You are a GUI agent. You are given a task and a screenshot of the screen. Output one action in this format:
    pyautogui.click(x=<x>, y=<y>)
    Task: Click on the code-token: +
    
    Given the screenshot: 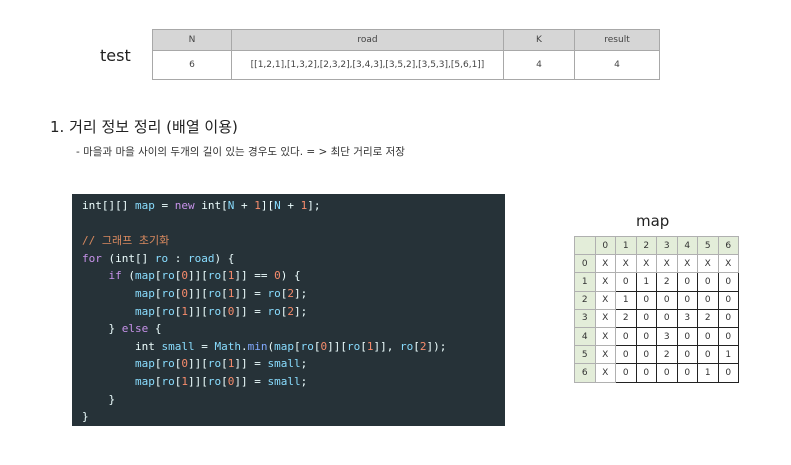 What is the action you would take?
    pyautogui.click(x=290, y=205)
    